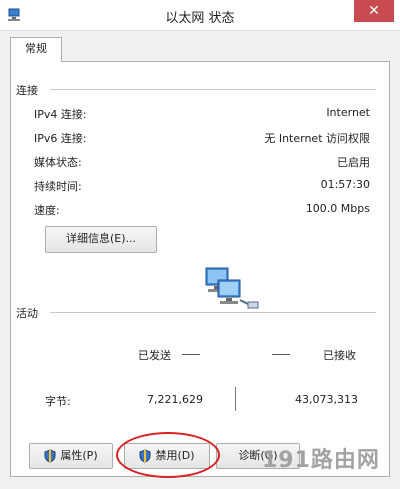  I want to click on watermark: 191路由网, so click(321, 460).